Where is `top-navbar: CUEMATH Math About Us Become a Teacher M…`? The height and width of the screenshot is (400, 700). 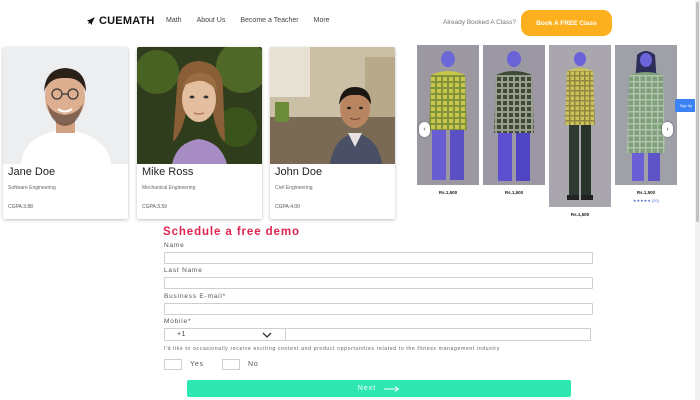 top-navbar: CUEMATH Math About Us Become a Teacher M… is located at coordinates (350, 22).